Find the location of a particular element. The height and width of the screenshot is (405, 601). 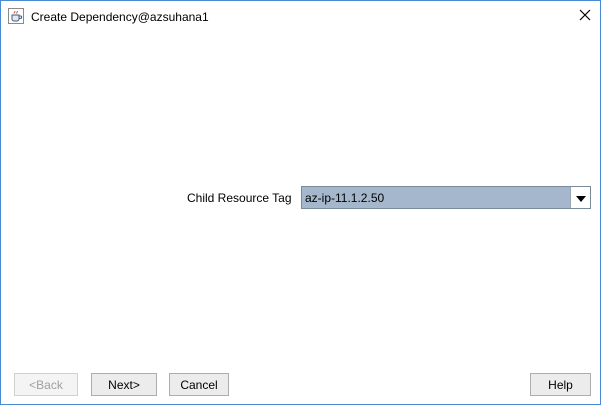

child-resource-tag-label: Child Resource Tag is located at coordinates (239, 198).